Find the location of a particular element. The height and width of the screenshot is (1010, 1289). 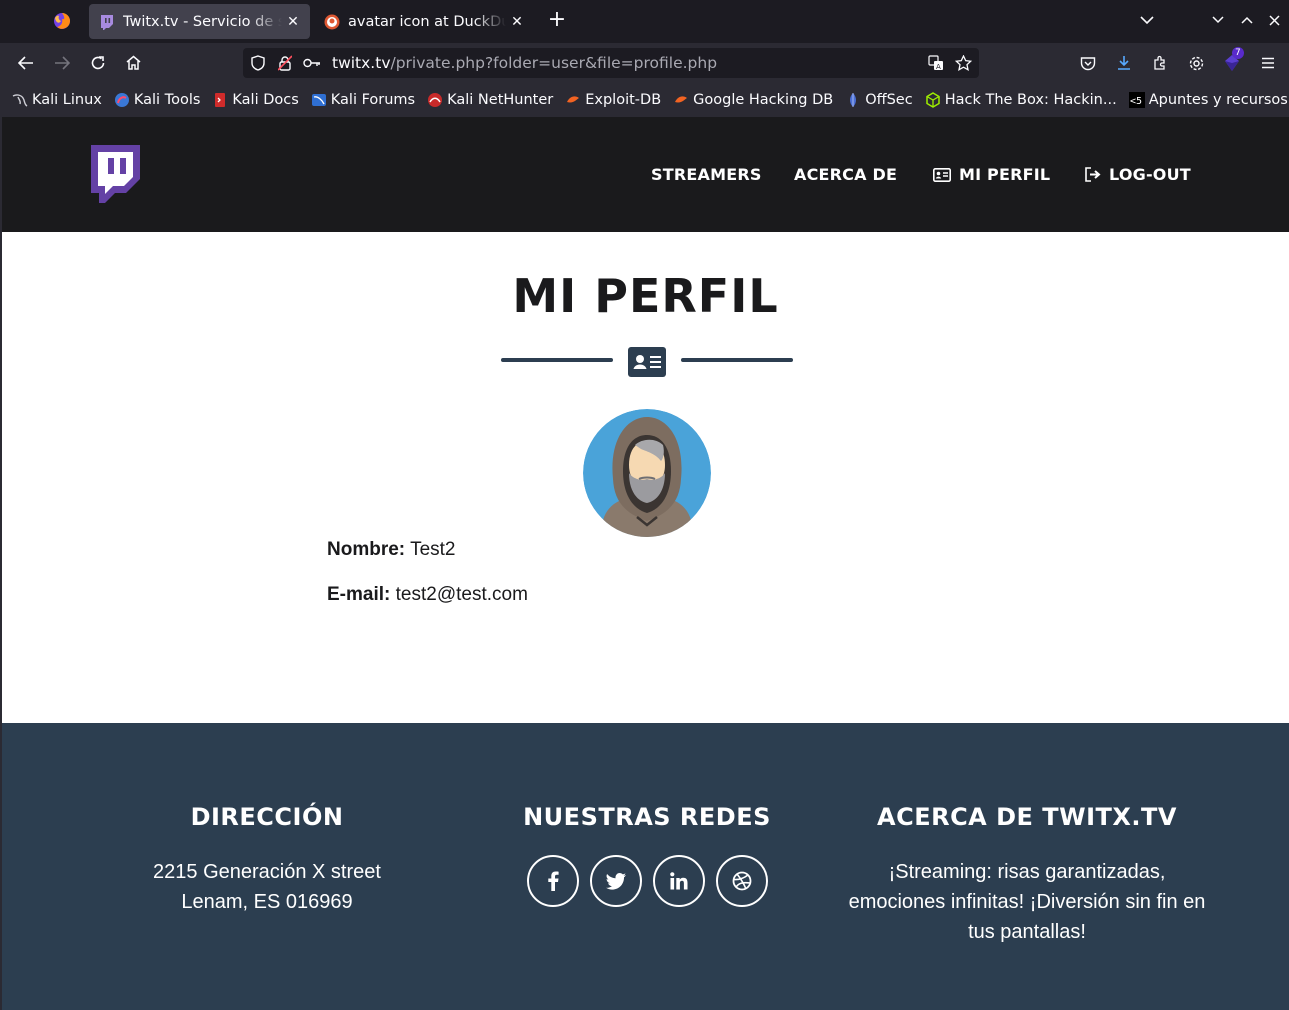

tab-duckduckgo: avatar icon at DuckDuckGo ✕ is located at coordinates (424, 21).